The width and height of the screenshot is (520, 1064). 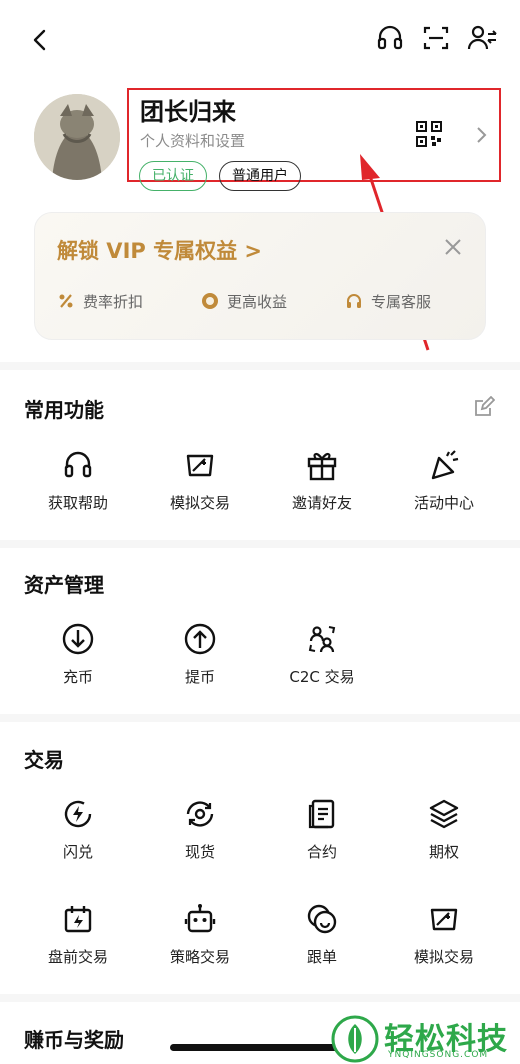 I want to click on grid-item-bot: 策略交易, so click(x=200, y=934).